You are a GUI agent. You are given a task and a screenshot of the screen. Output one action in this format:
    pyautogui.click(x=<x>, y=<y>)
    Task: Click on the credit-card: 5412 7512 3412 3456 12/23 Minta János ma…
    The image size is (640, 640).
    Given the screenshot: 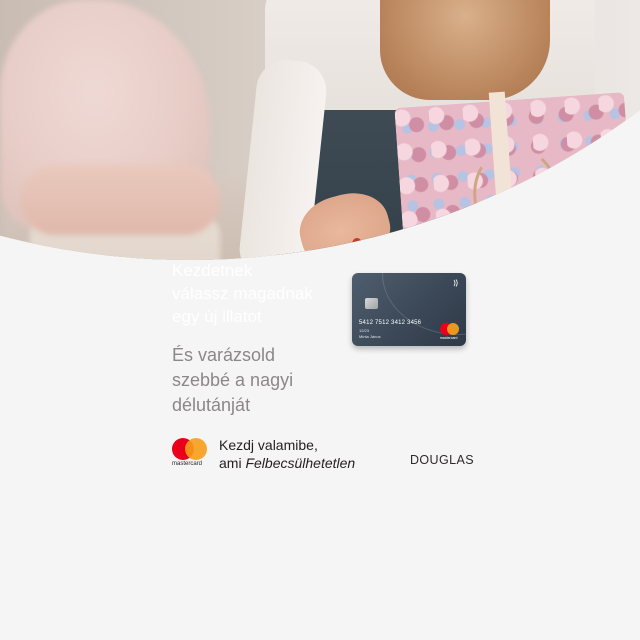 What is the action you would take?
    pyautogui.click(x=409, y=309)
    